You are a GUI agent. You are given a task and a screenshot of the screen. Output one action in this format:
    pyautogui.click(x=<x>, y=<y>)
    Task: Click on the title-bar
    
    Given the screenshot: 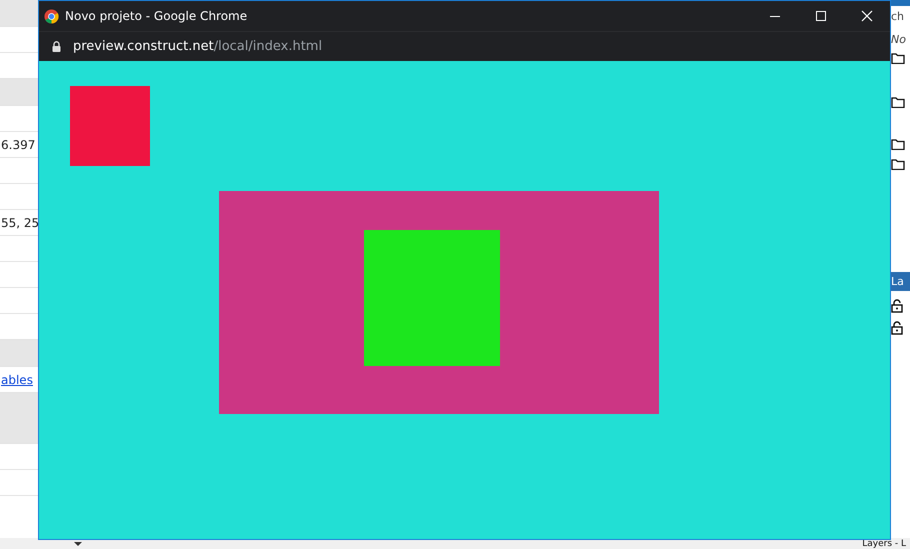 What is the action you would take?
    pyautogui.click(x=900, y=3)
    